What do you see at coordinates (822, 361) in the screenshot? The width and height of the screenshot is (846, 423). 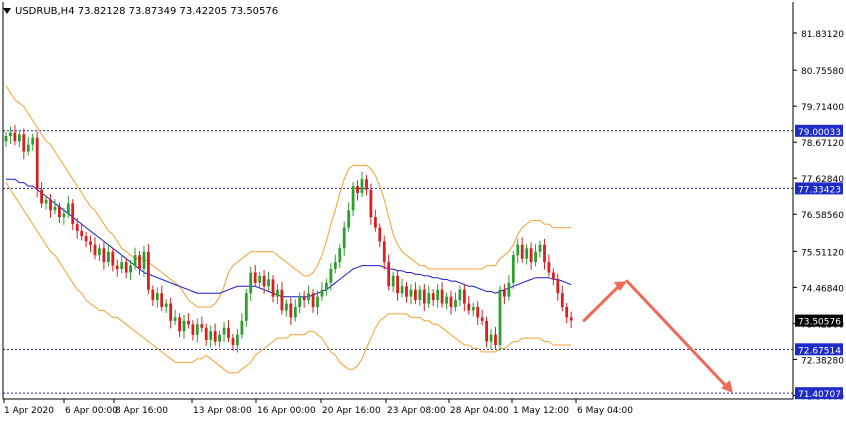 I see `y-tick-label: 72.38280` at bounding box center [822, 361].